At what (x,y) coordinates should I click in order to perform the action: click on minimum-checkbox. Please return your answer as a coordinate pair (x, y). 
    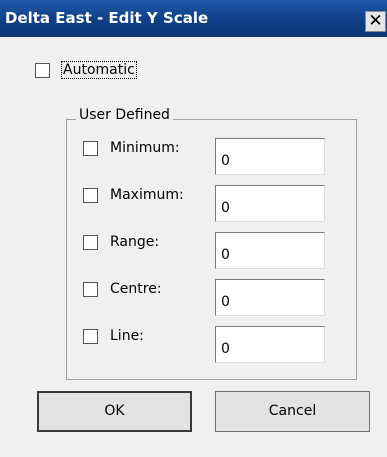
    Looking at the image, I should click on (90, 148).